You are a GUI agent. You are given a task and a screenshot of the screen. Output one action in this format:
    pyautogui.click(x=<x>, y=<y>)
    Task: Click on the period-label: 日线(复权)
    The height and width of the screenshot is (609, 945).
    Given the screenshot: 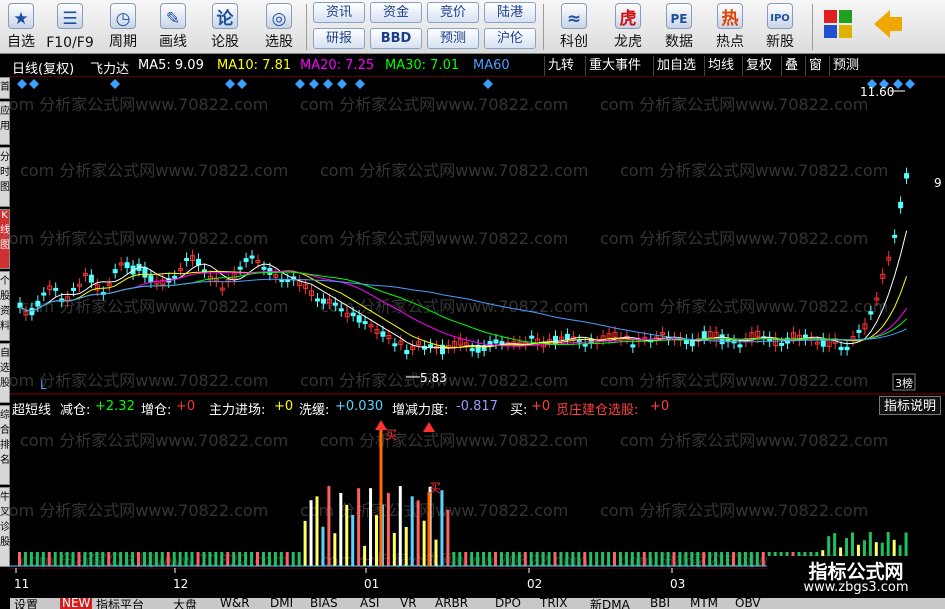 What is the action you would take?
    pyautogui.click(x=43, y=67)
    